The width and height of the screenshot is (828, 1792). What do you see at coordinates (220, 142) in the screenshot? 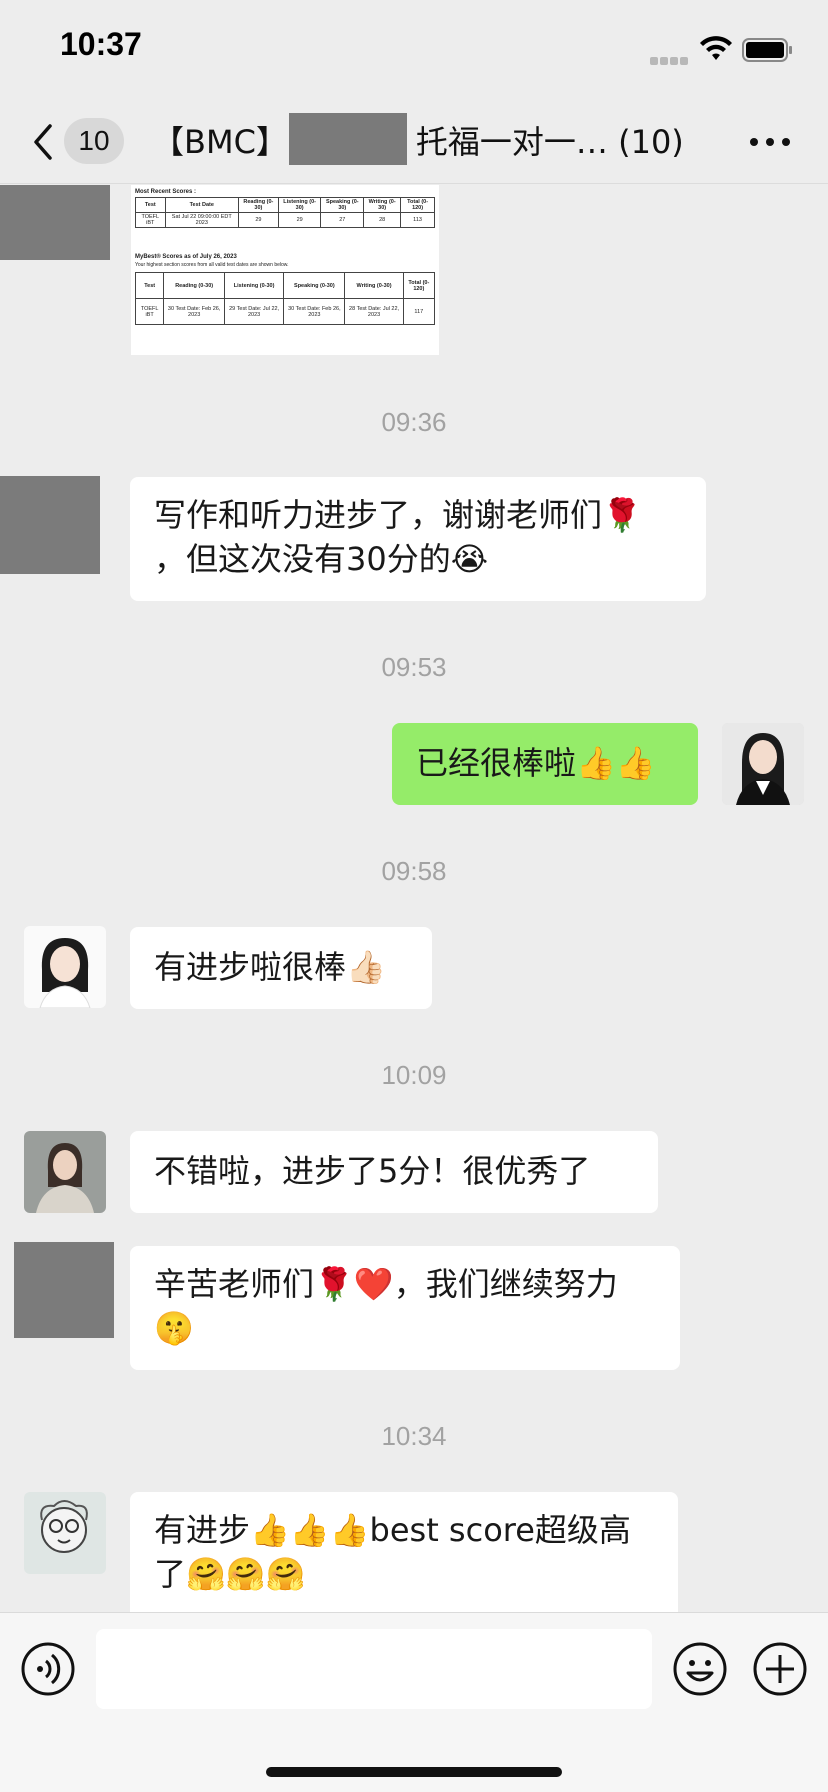
I see `chat-title-prefix: 【BMC】` at bounding box center [220, 142].